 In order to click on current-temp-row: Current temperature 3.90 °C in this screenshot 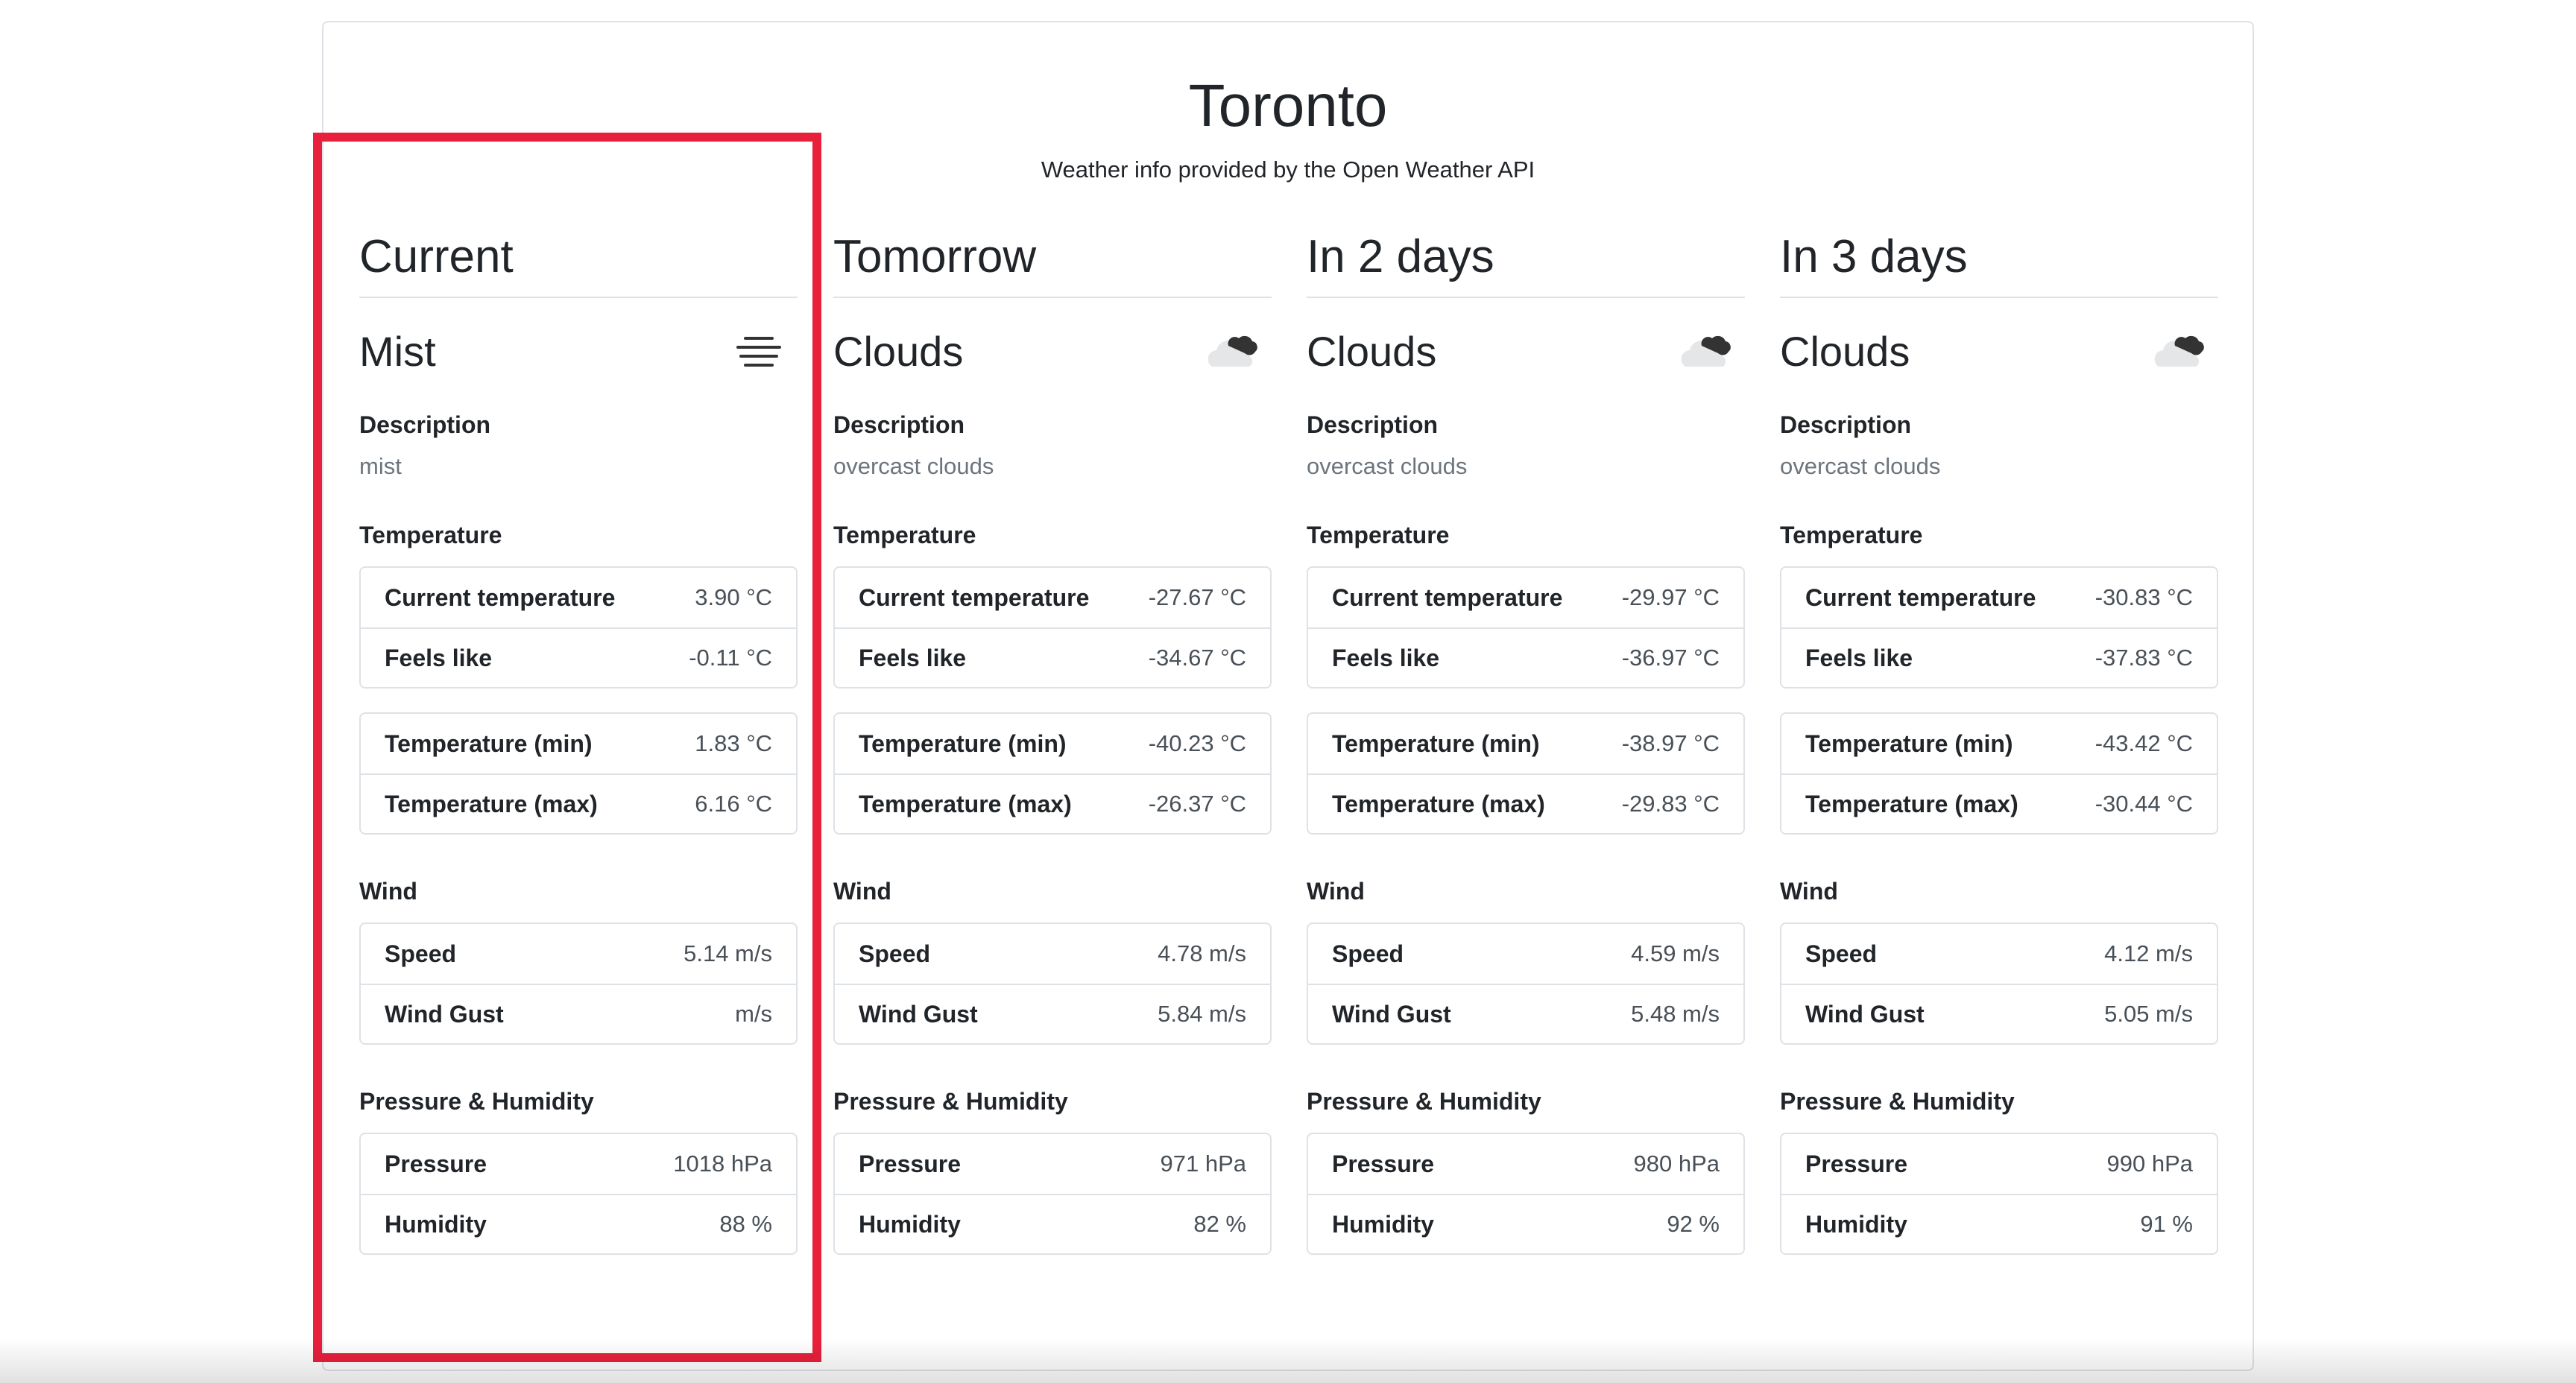, I will do `click(578, 597)`.